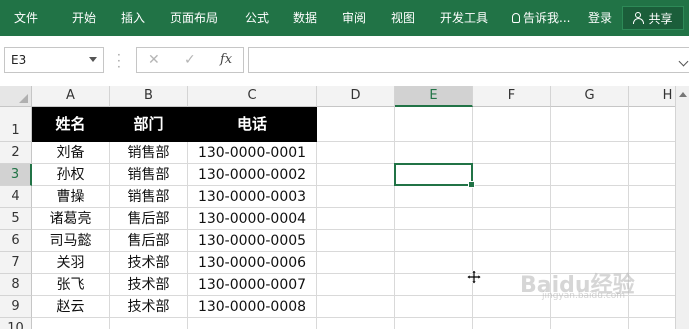 This screenshot has width=689, height=329. I want to click on row-header-4: 4, so click(16, 197).